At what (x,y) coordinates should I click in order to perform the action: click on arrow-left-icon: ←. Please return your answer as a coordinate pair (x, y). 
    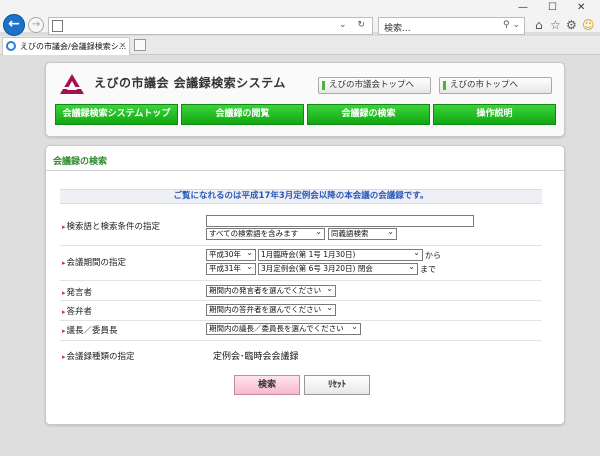
    Looking at the image, I should click on (14, 24).